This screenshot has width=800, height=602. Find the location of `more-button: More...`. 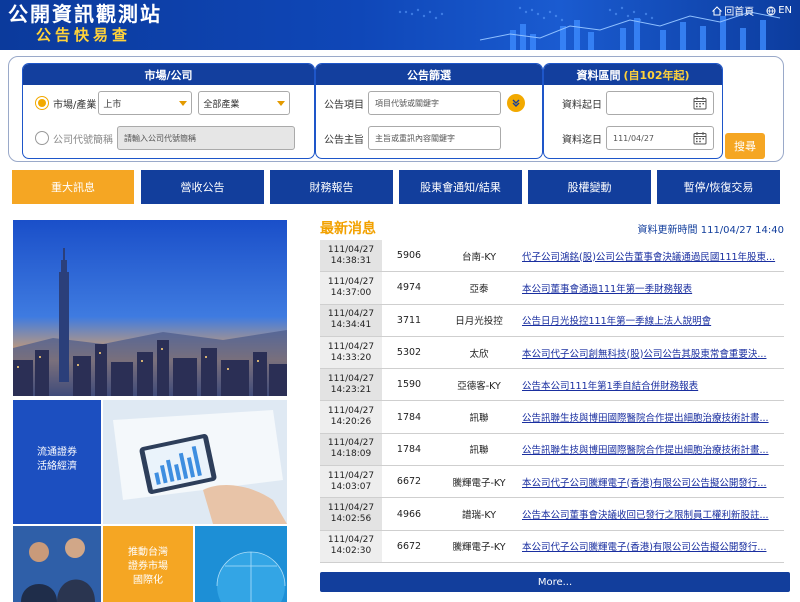

more-button: More... is located at coordinates (555, 582).